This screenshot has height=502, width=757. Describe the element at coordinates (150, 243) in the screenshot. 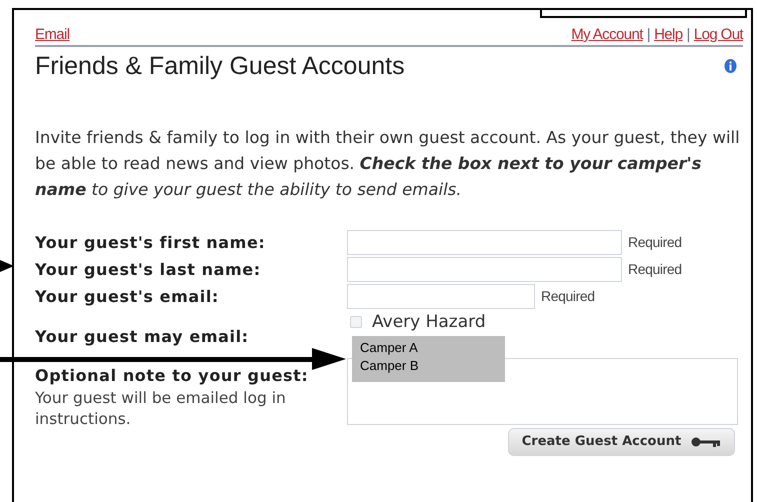

I see `field-label: Your guest's first name:` at that location.